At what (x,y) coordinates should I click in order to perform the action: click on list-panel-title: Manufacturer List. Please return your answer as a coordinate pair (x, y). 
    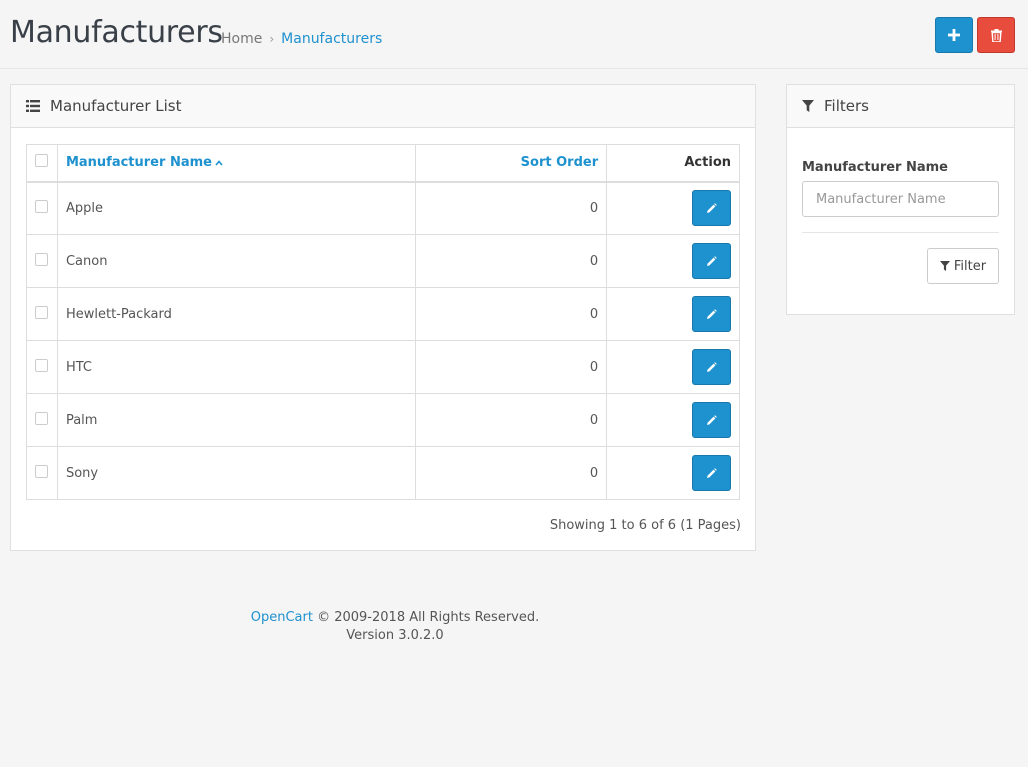
    Looking at the image, I should click on (116, 106).